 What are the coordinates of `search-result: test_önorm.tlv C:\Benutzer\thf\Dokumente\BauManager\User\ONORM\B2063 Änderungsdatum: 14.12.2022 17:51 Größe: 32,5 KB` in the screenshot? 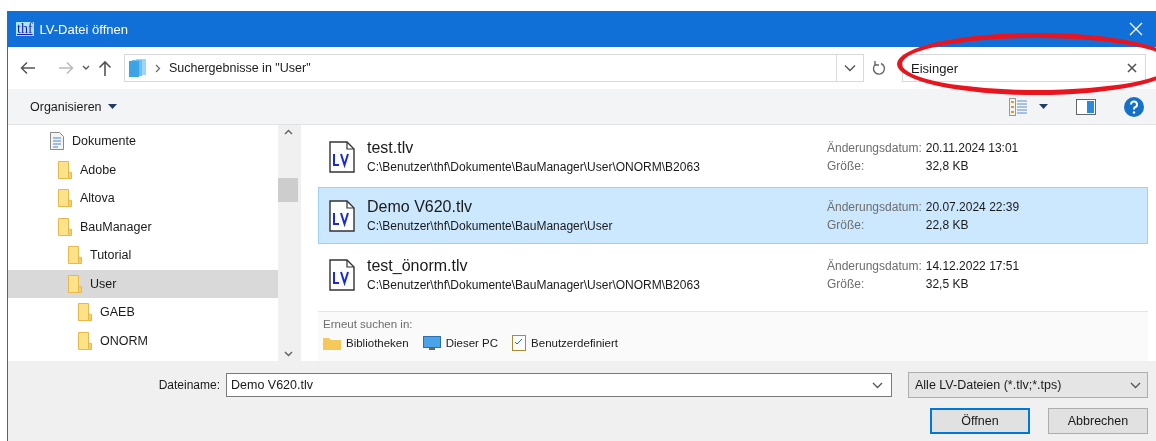 It's located at (733, 274).